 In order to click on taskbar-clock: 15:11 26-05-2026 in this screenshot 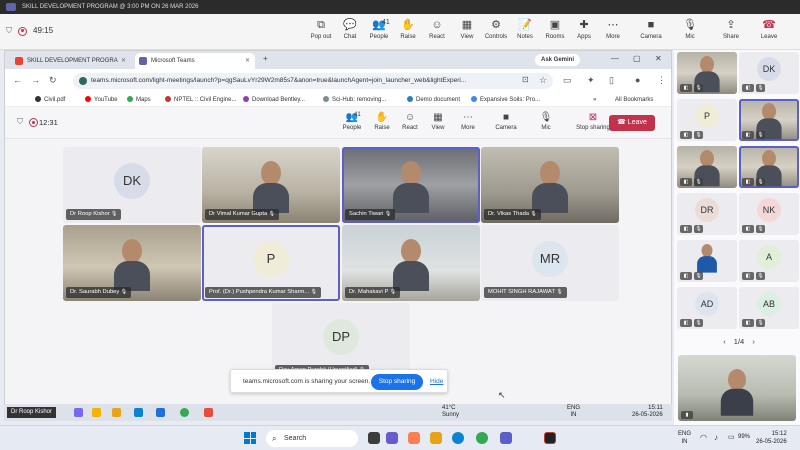, I will do `click(647, 412)`.